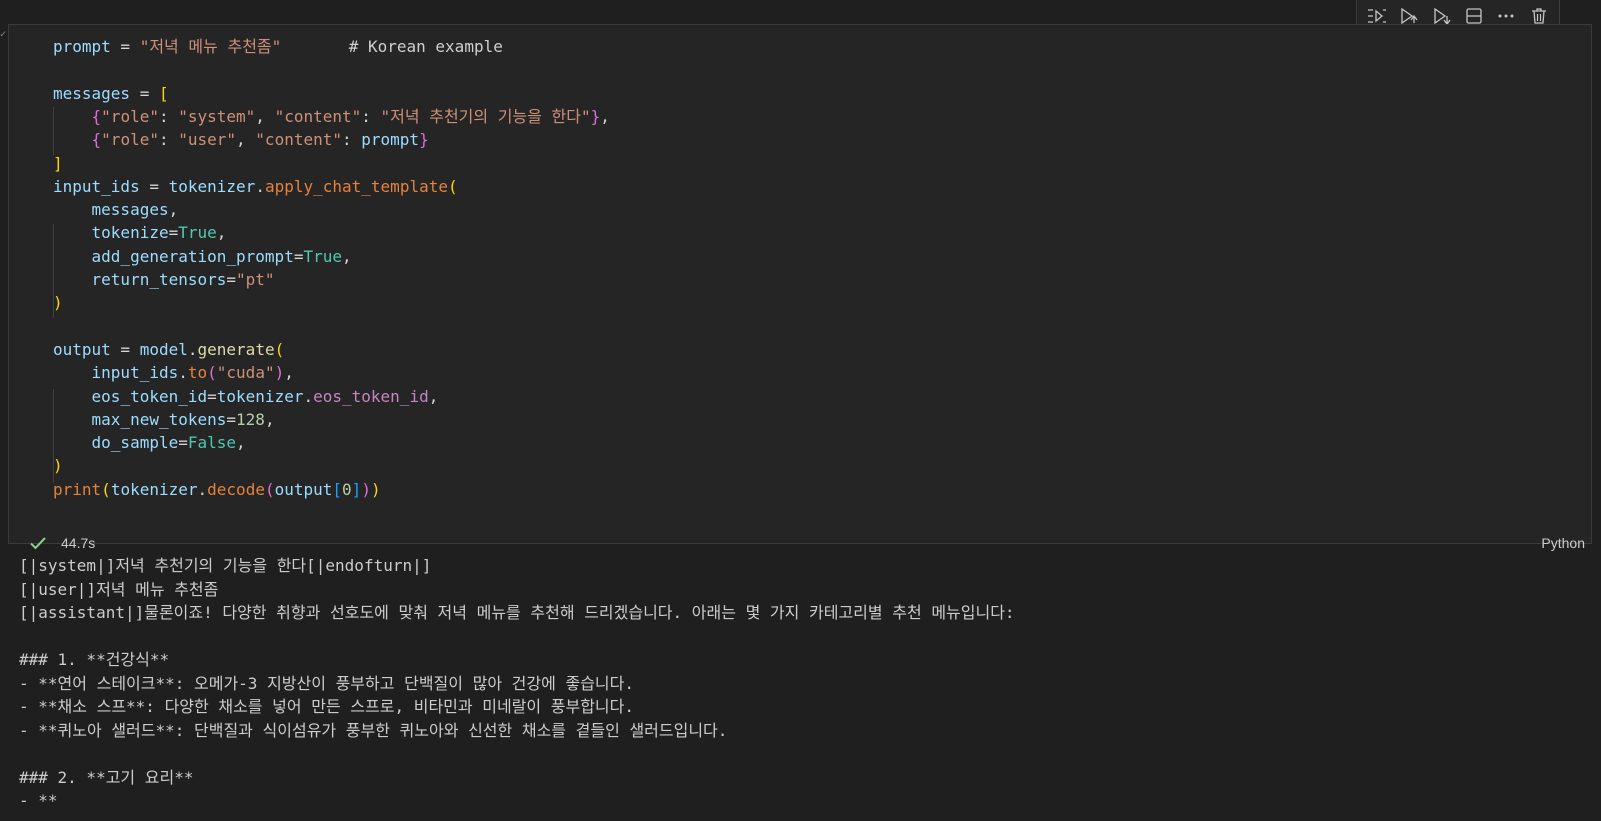  Describe the element at coordinates (1563, 543) in the screenshot. I see `language-label: Python` at that location.